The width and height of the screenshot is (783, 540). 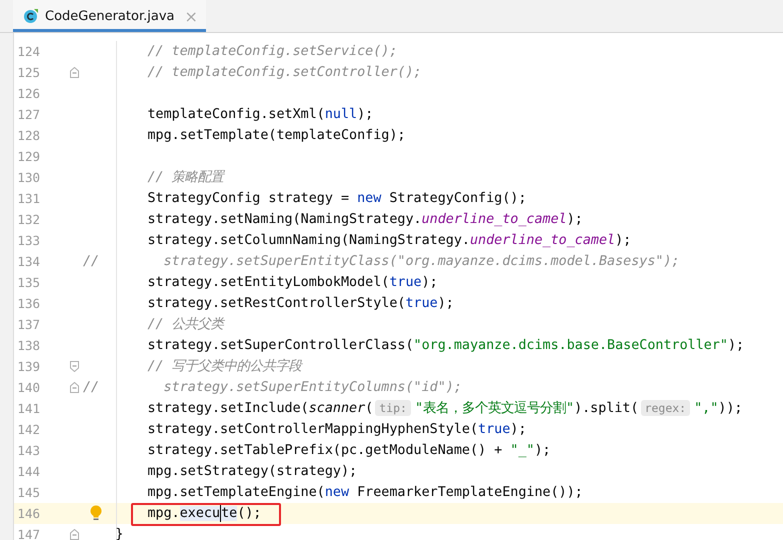 What do you see at coordinates (28, 533) in the screenshot?
I see `line-number: 147` at bounding box center [28, 533].